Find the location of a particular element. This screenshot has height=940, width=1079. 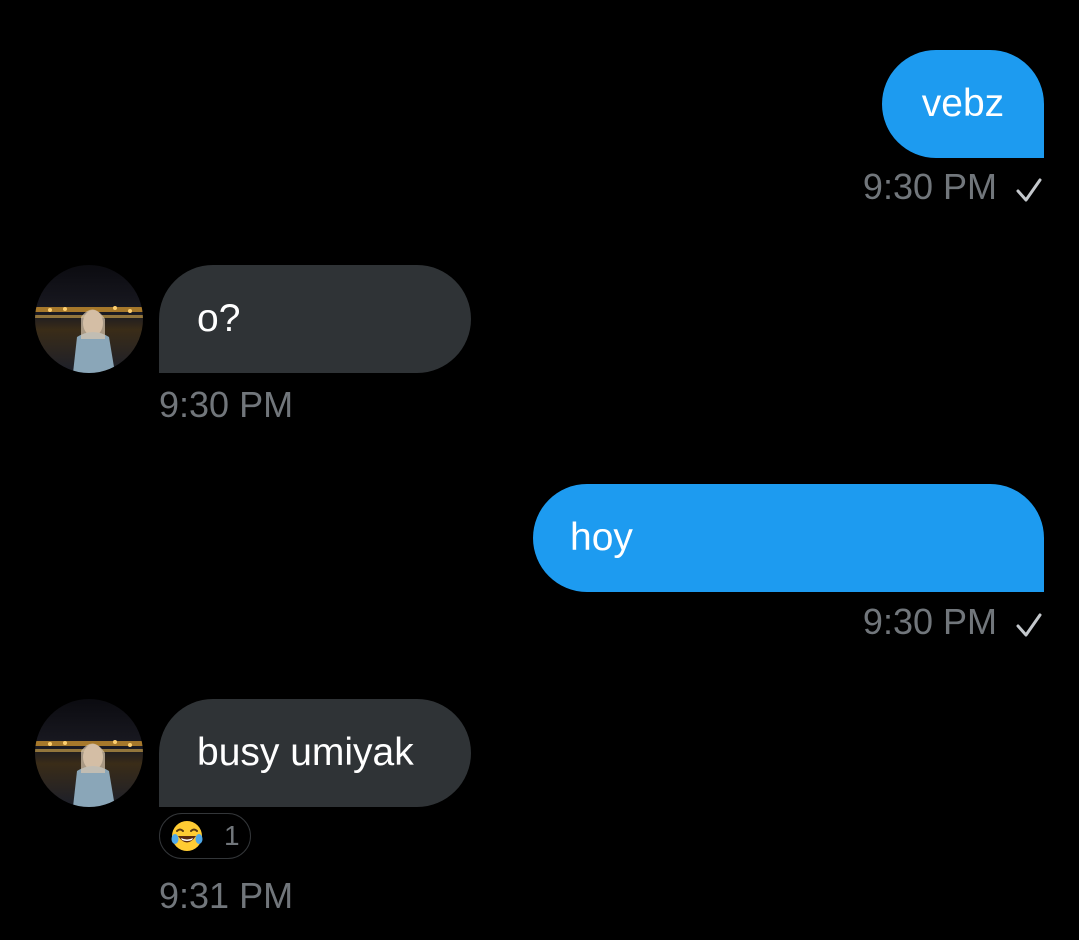

message-meta: 9:31 PM is located at coordinates (226, 896).